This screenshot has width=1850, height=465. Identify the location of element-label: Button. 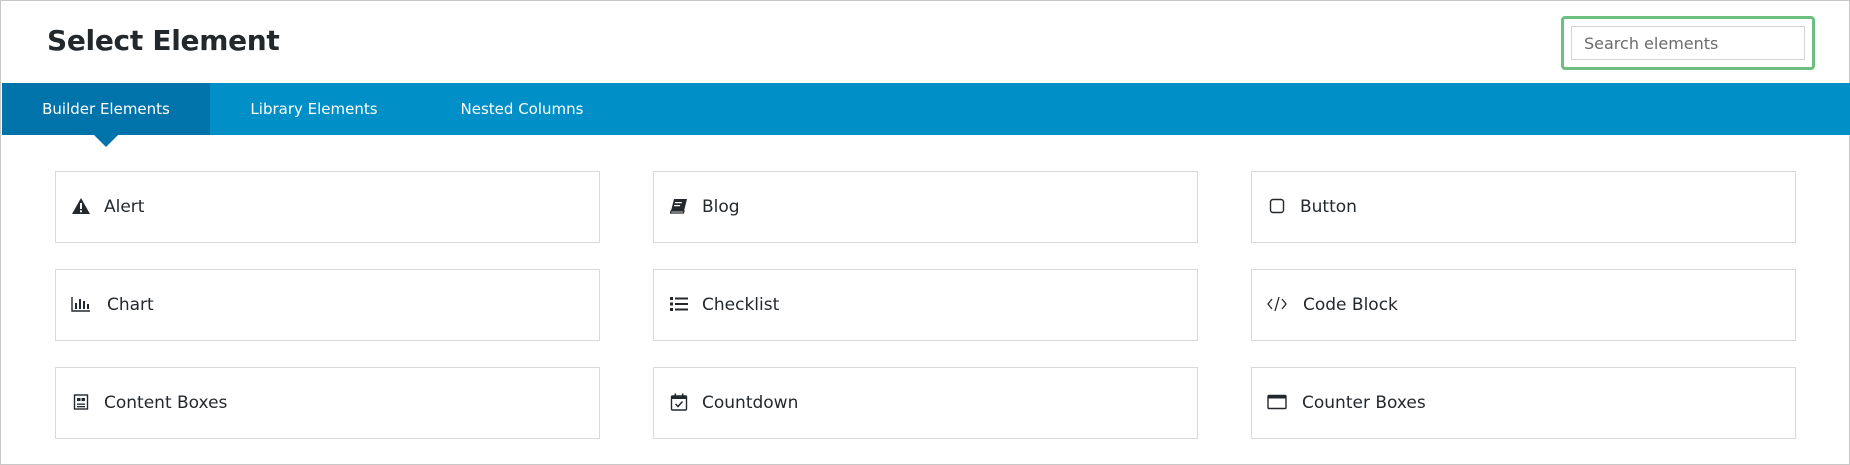
(1328, 207).